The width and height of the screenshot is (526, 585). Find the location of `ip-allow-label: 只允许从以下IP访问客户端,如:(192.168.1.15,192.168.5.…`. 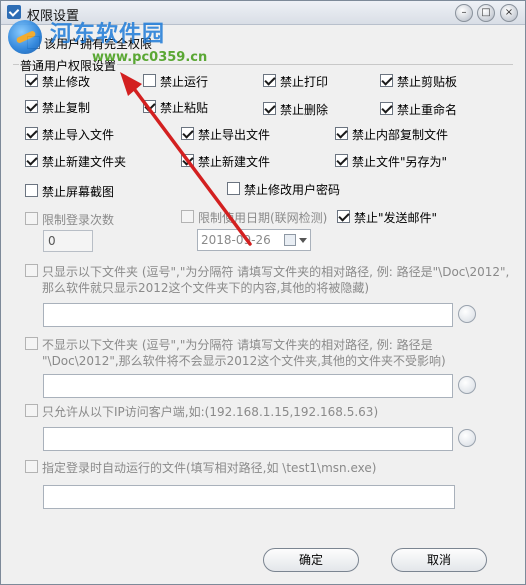

ip-allow-label: 只允许从以下IP访问客户端,如:(192.168.1.15,192.168.5.… is located at coordinates (210, 412).